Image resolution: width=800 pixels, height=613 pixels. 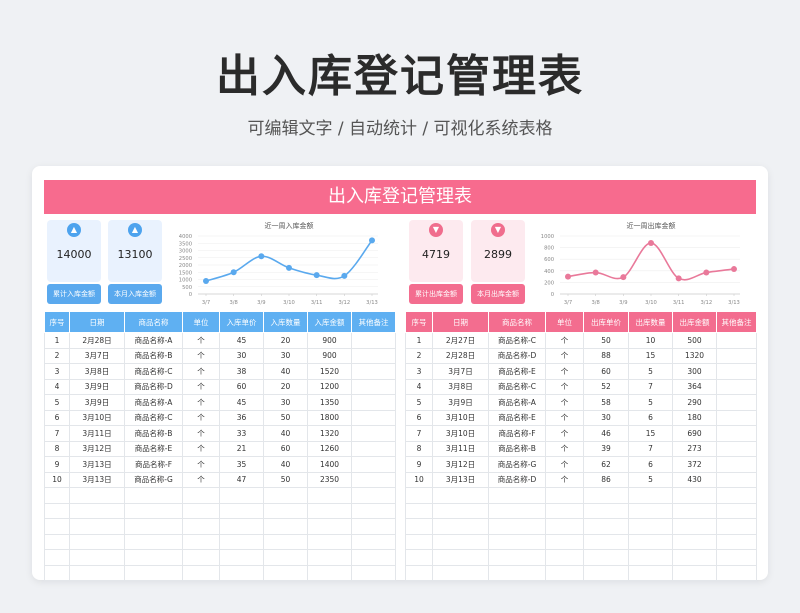 I want to click on table-cell: 3月10日, so click(x=97, y=417).